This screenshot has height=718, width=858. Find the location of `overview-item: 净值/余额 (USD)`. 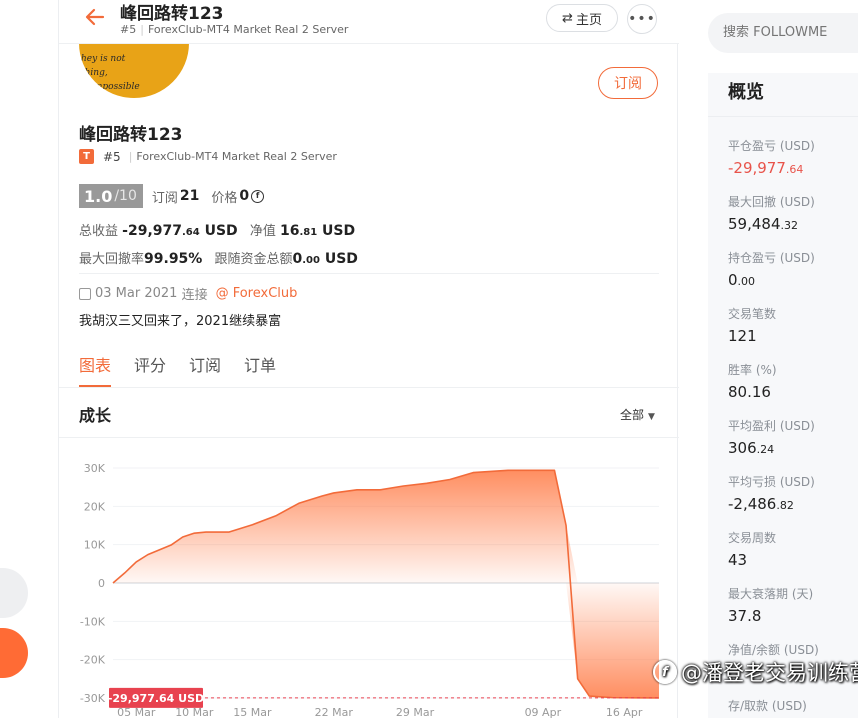

overview-item: 净值/余额 (USD) is located at coordinates (773, 649).